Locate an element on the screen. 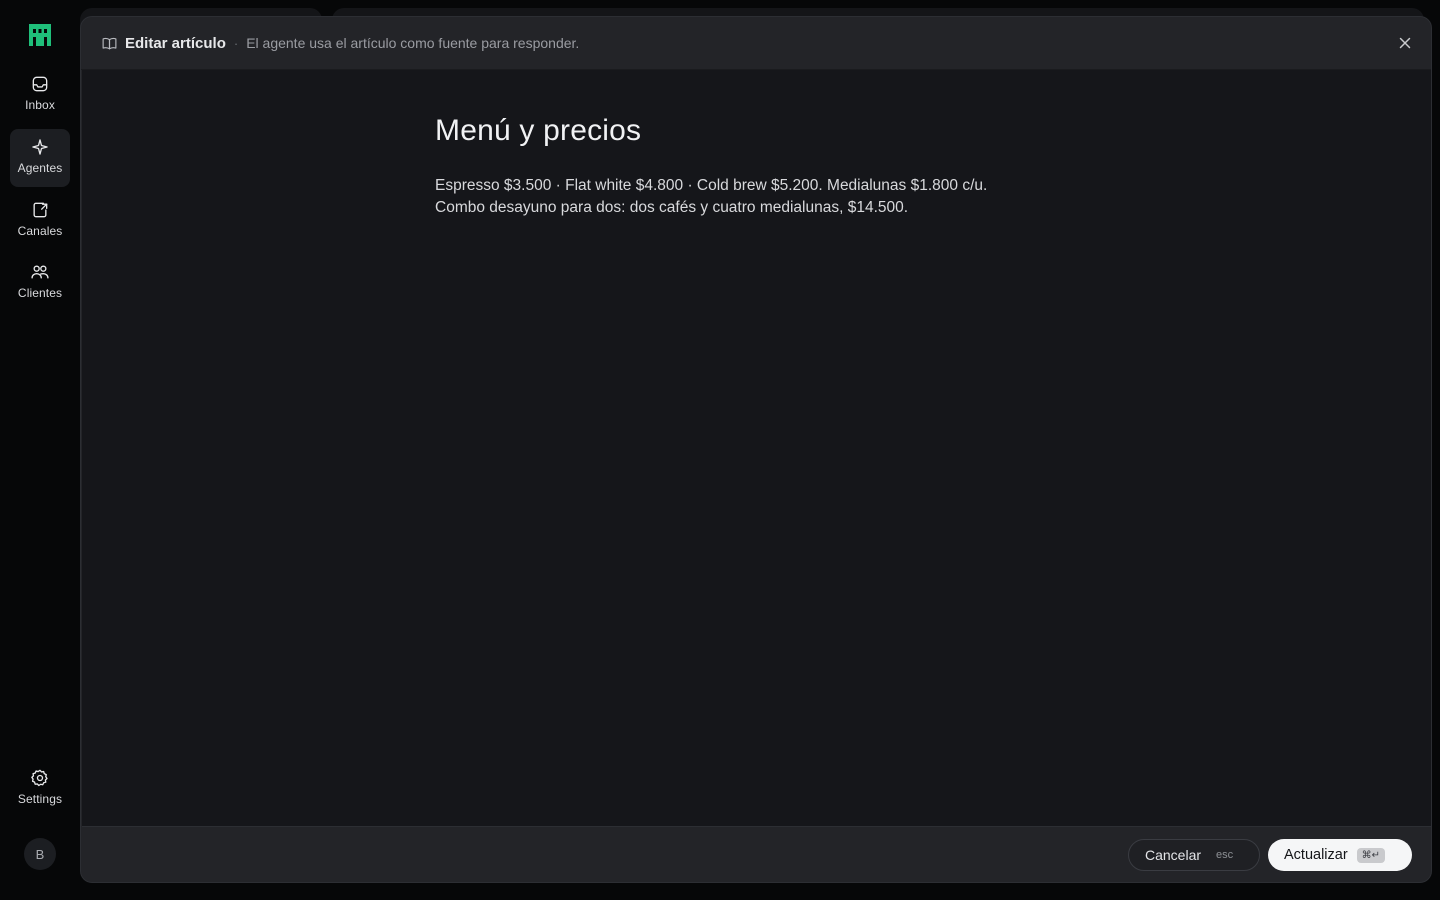 This screenshot has width=1440, height=900. modal-footer: Cancelar esc Actualizar ⌘↵ is located at coordinates (756, 854).